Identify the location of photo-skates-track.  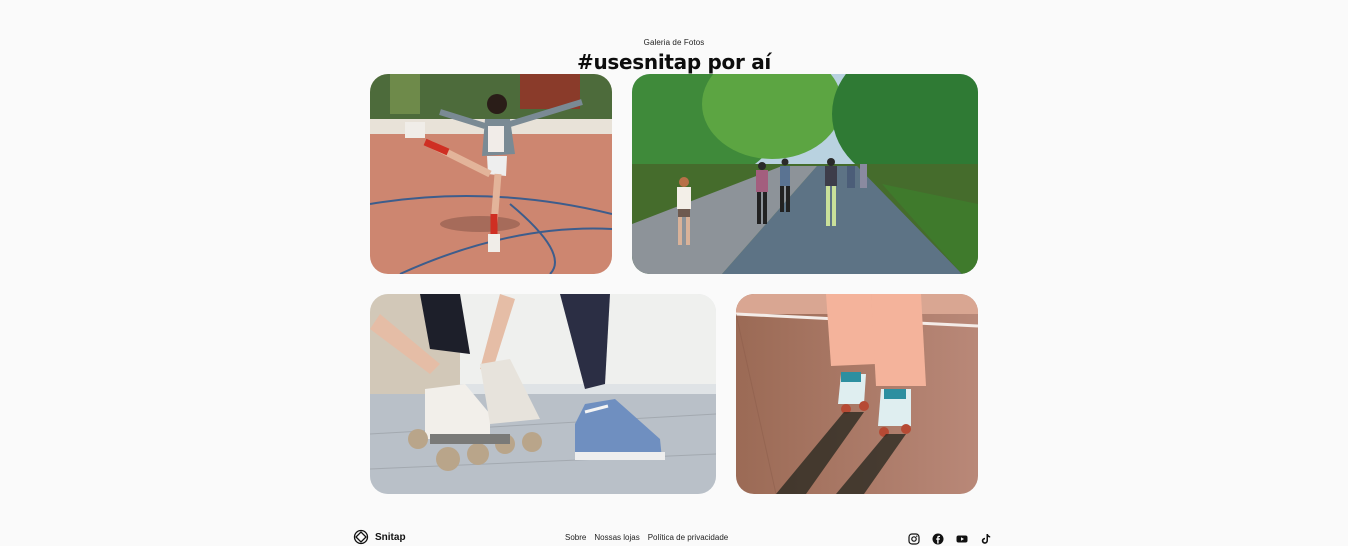
(857, 394).